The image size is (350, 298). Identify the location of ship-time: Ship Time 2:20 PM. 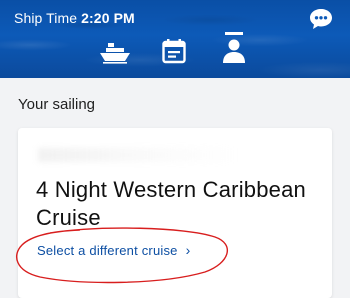
(74, 18).